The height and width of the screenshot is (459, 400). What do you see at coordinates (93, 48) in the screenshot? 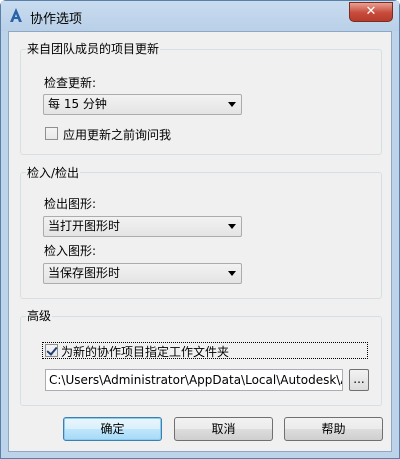
I see `updates-group-legend: 来自团队成员的项目更新` at bounding box center [93, 48].